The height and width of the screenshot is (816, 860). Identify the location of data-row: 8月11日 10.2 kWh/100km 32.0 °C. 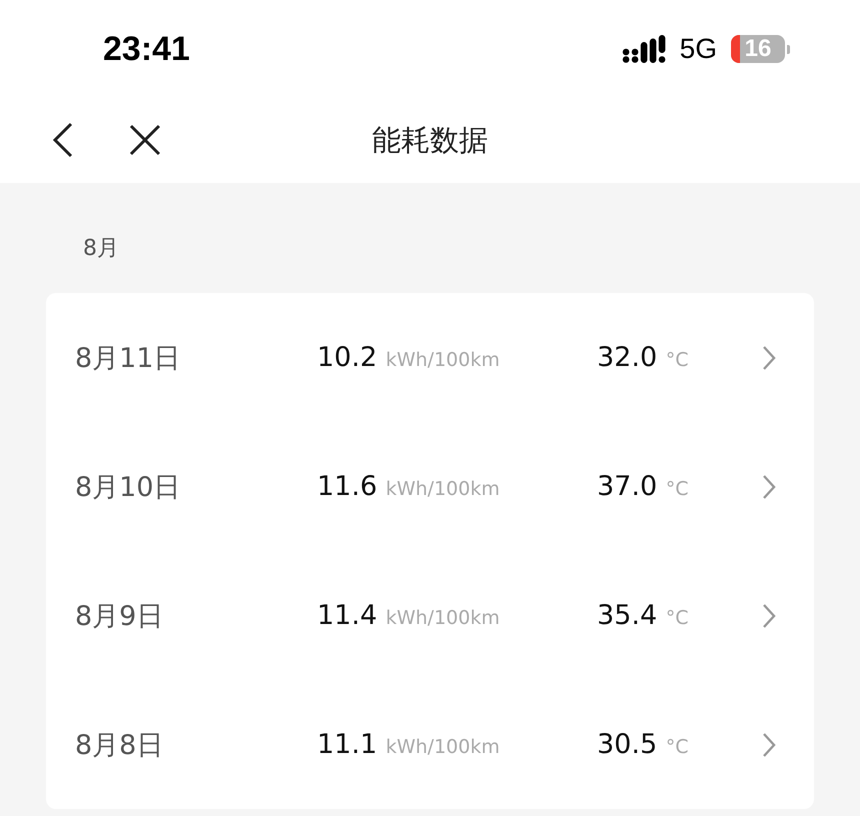
(430, 357).